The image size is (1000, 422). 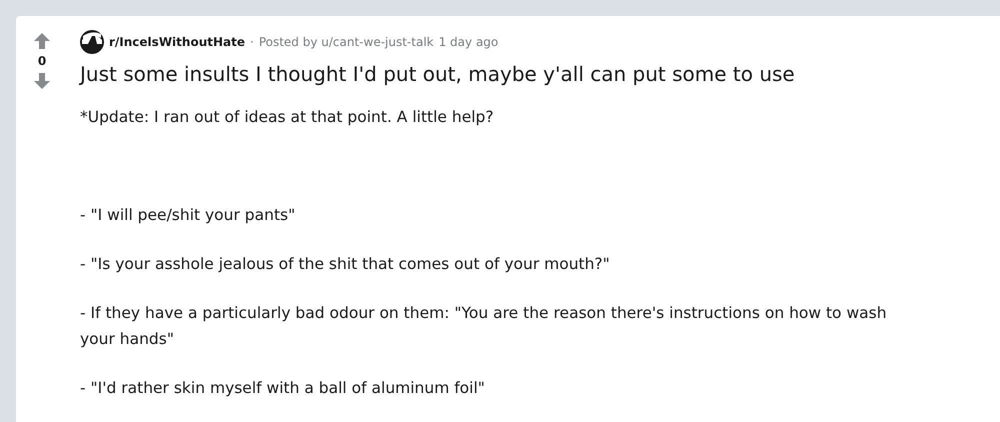 I want to click on posted-by-text: Posted by u/cant-we-just-talk, so click(x=346, y=42).